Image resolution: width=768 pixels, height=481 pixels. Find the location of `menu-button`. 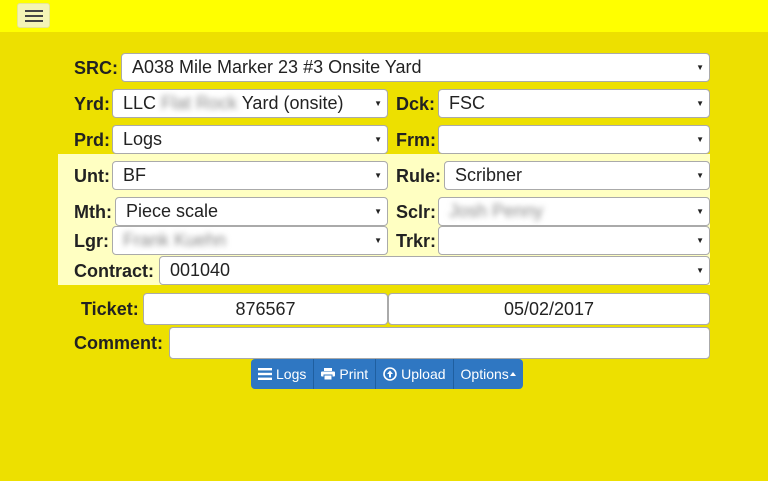

menu-button is located at coordinates (33, 15).